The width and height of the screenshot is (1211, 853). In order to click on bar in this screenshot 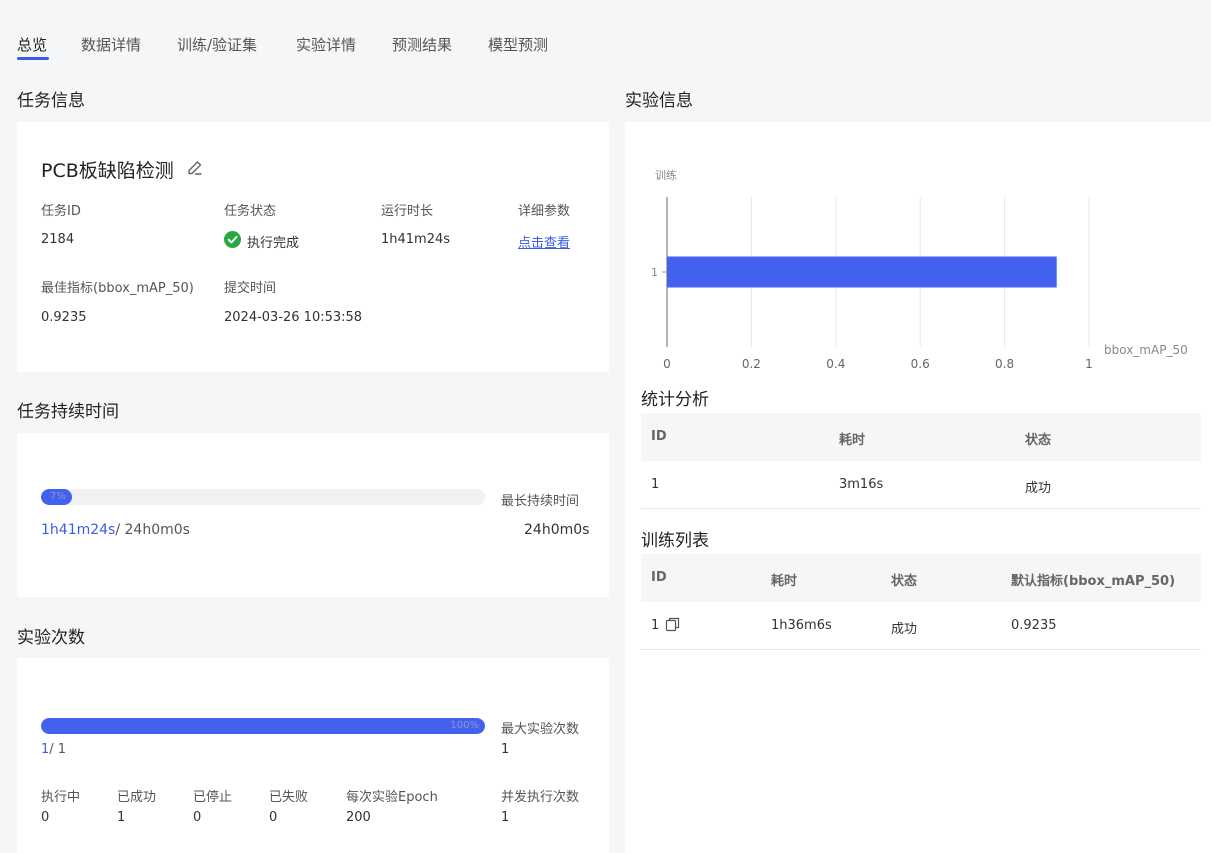, I will do `click(862, 272)`.